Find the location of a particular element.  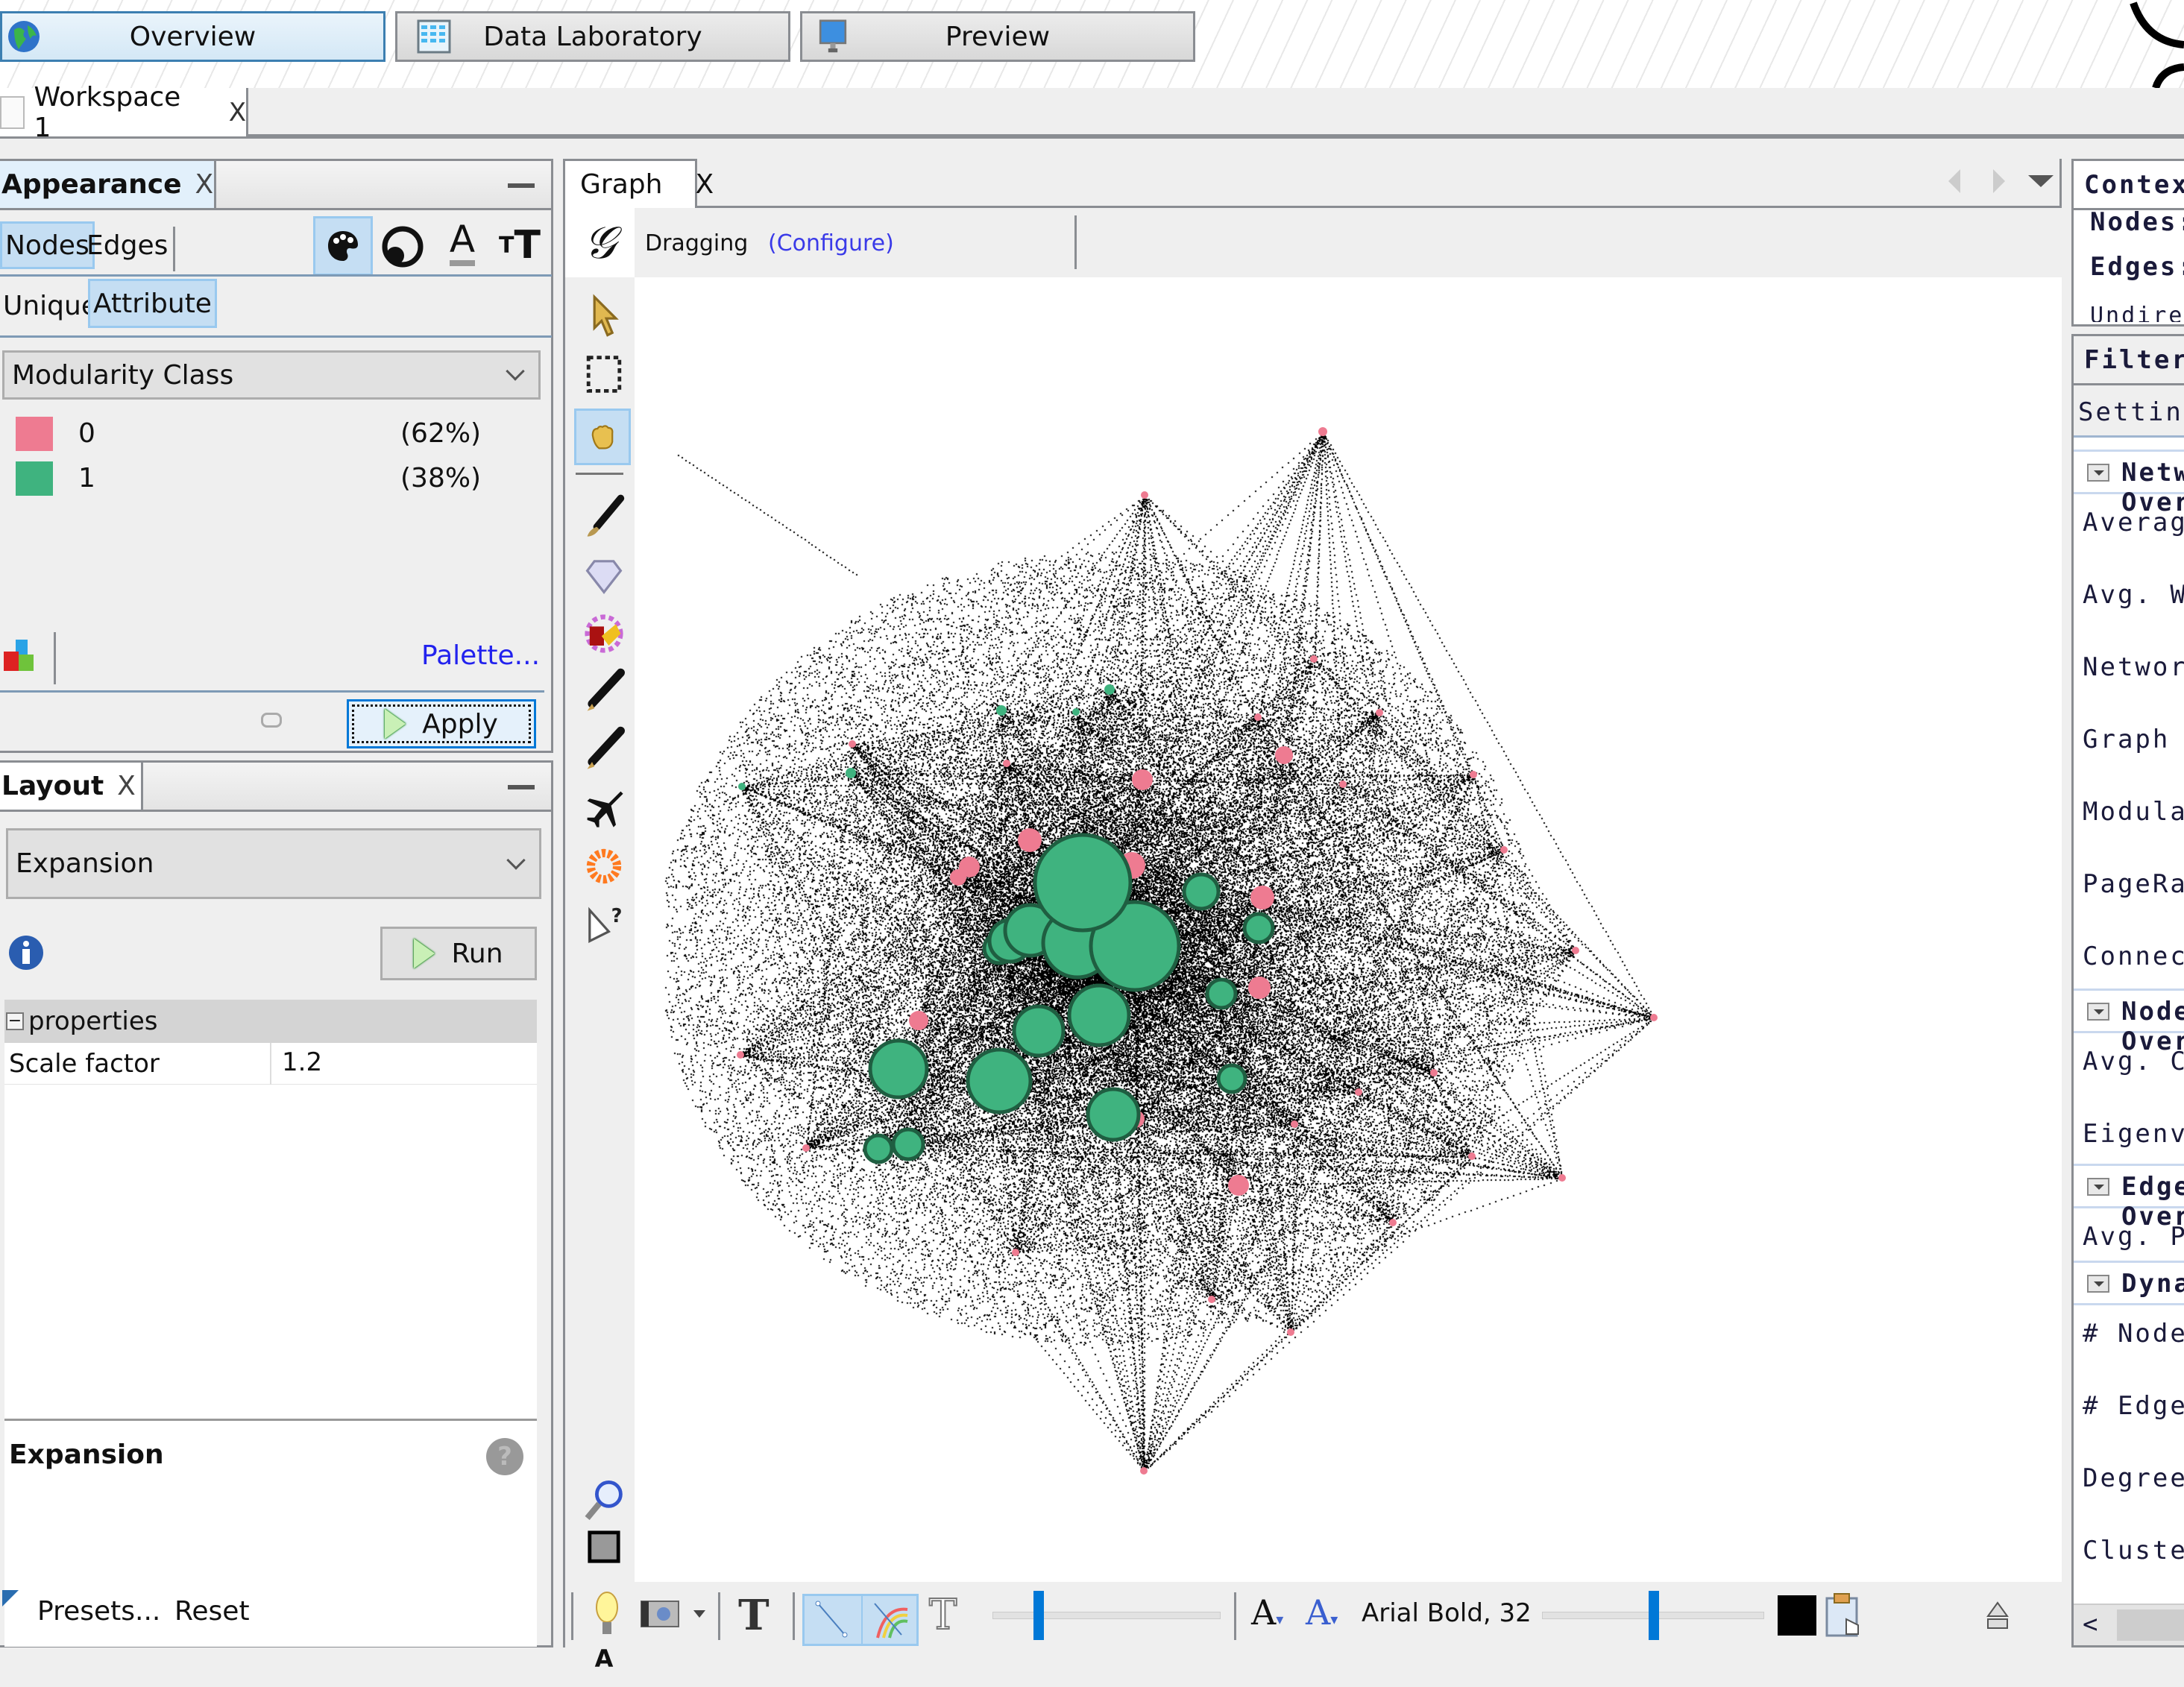

partition-1-swatch is located at coordinates (34, 478).